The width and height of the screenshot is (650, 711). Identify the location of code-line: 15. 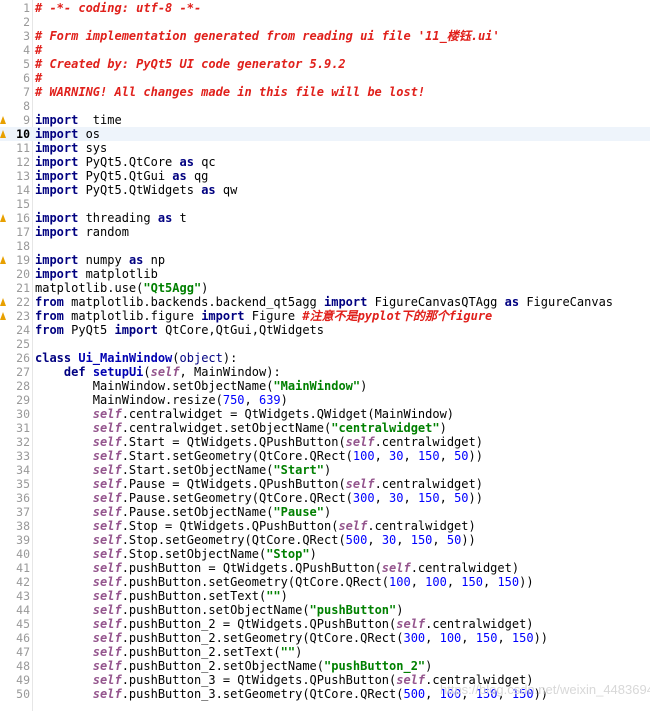
(325, 204).